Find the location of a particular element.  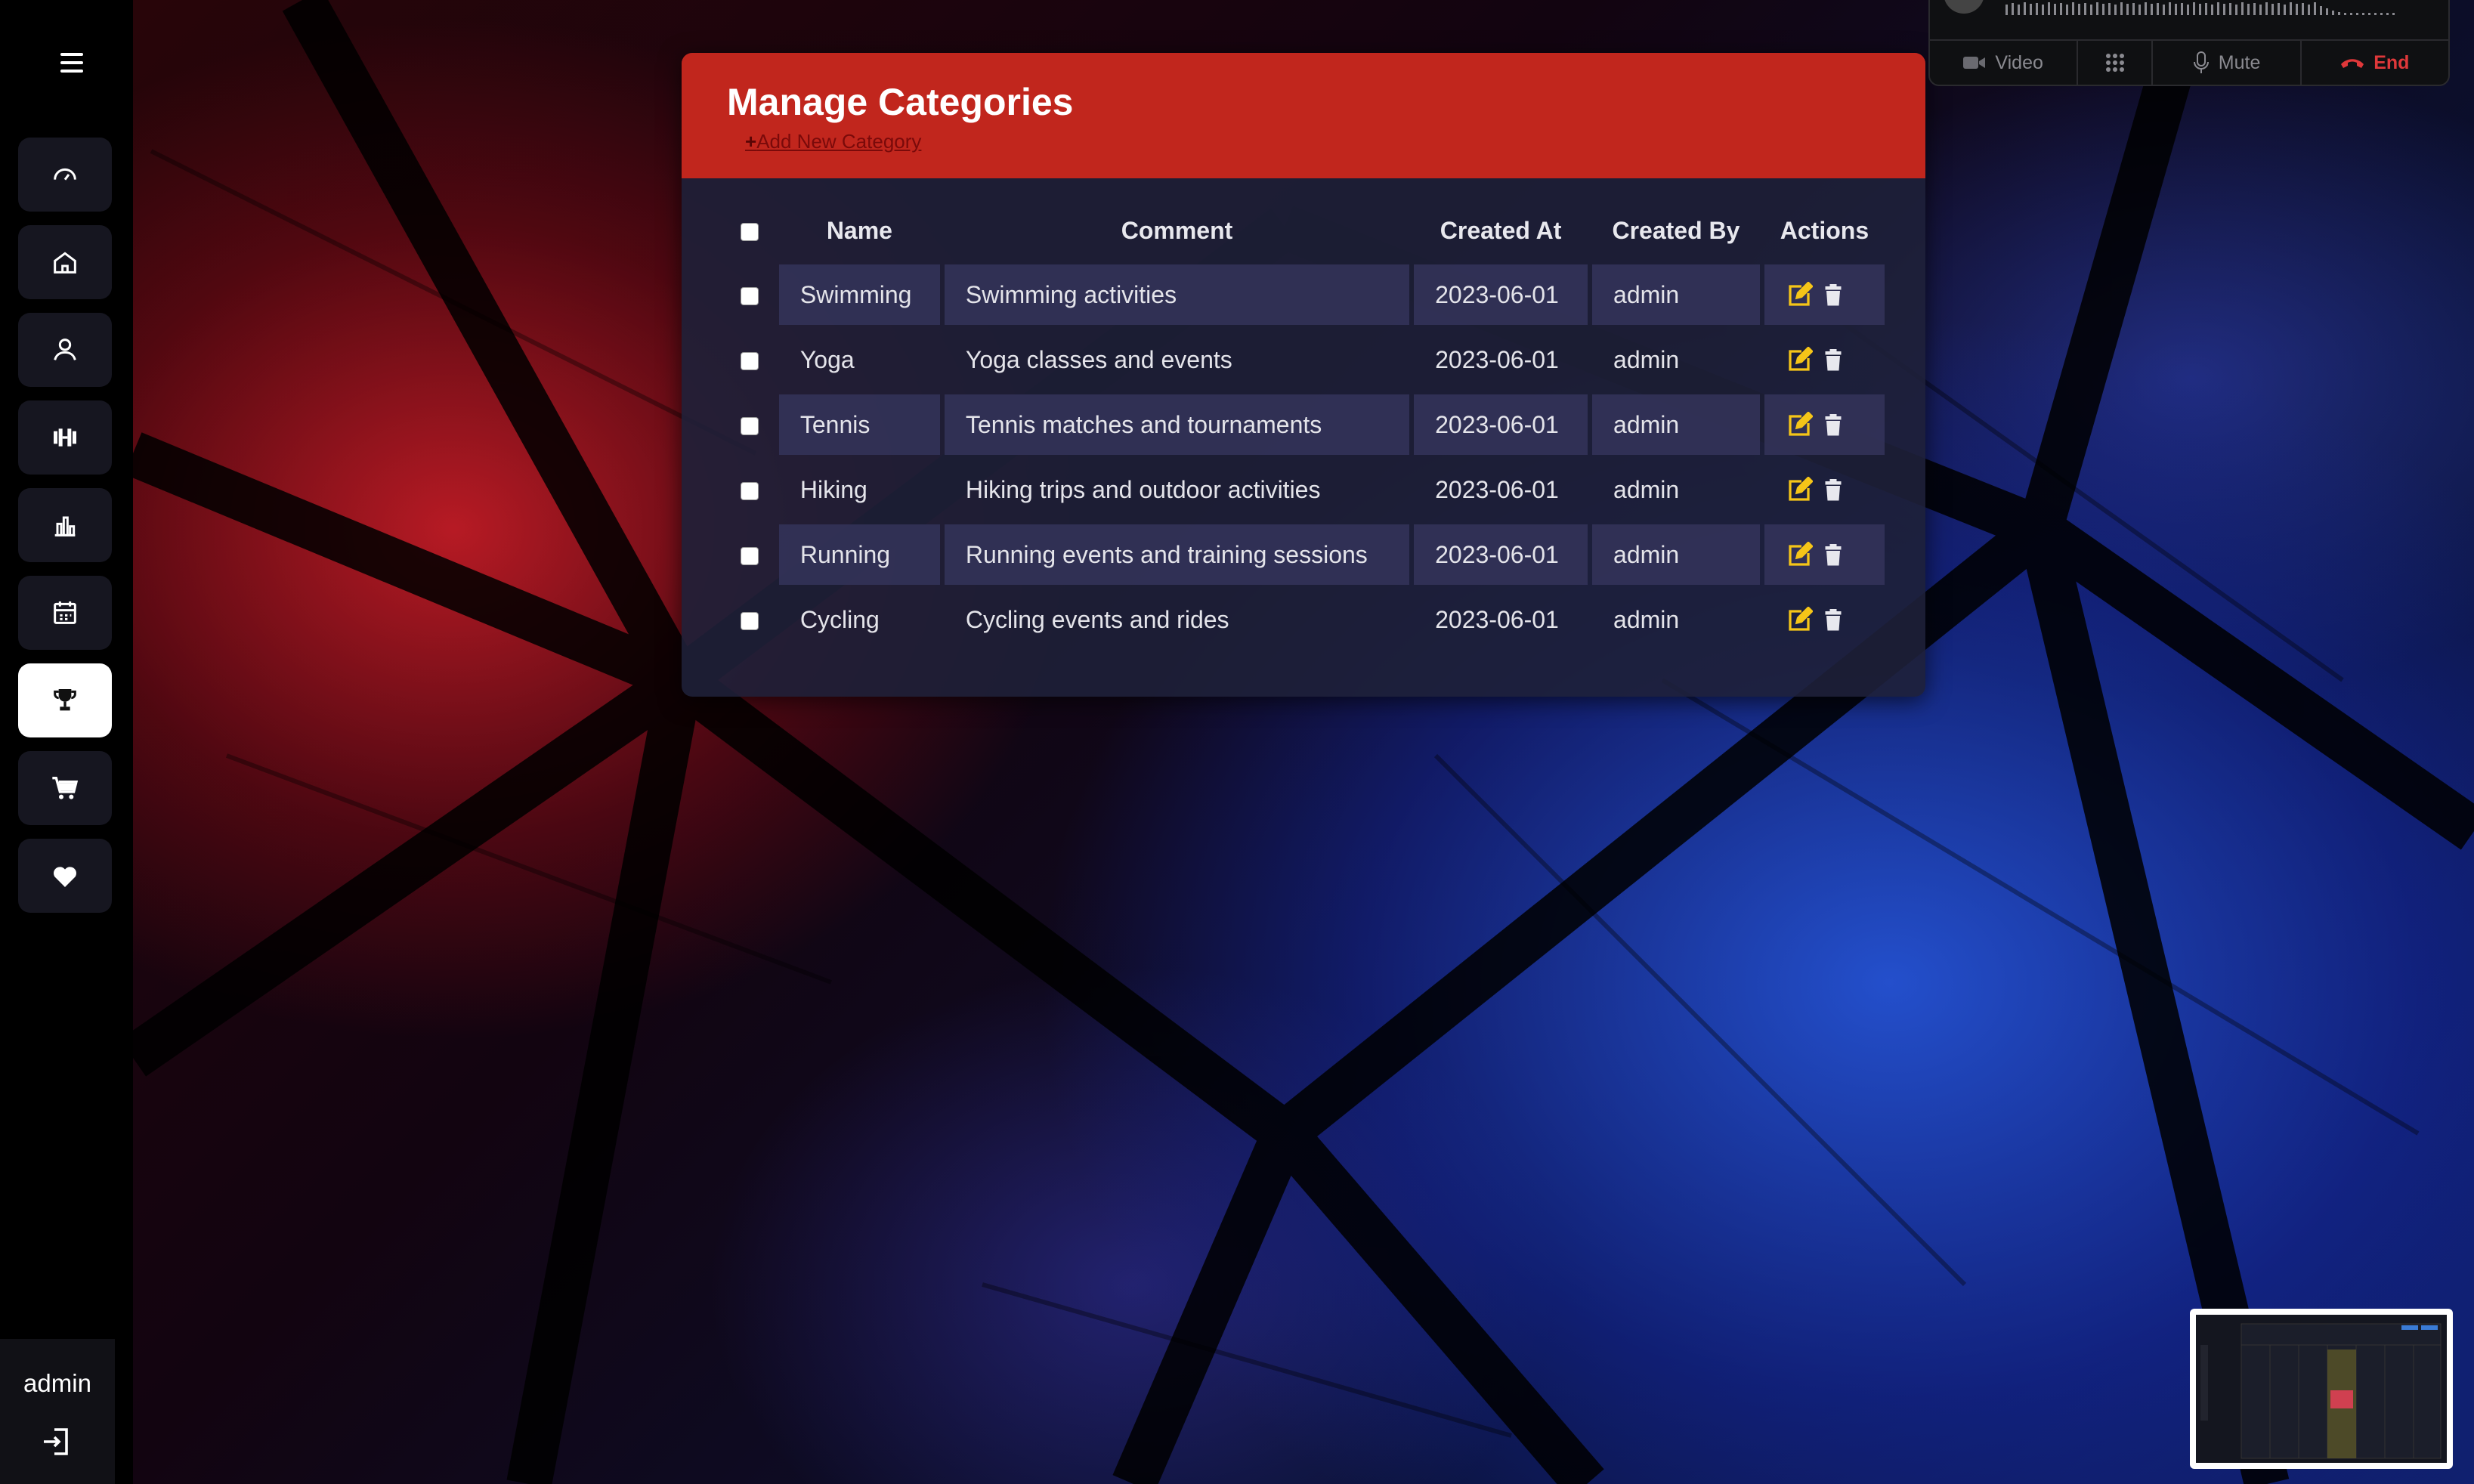

sidebar-item-competitions is located at coordinates (65, 700).